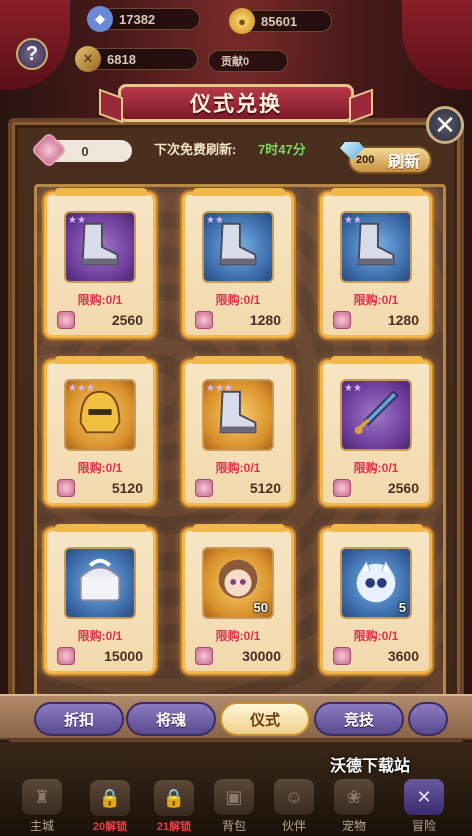 The image size is (472, 836). I want to click on price-row: 15000, so click(100, 656).